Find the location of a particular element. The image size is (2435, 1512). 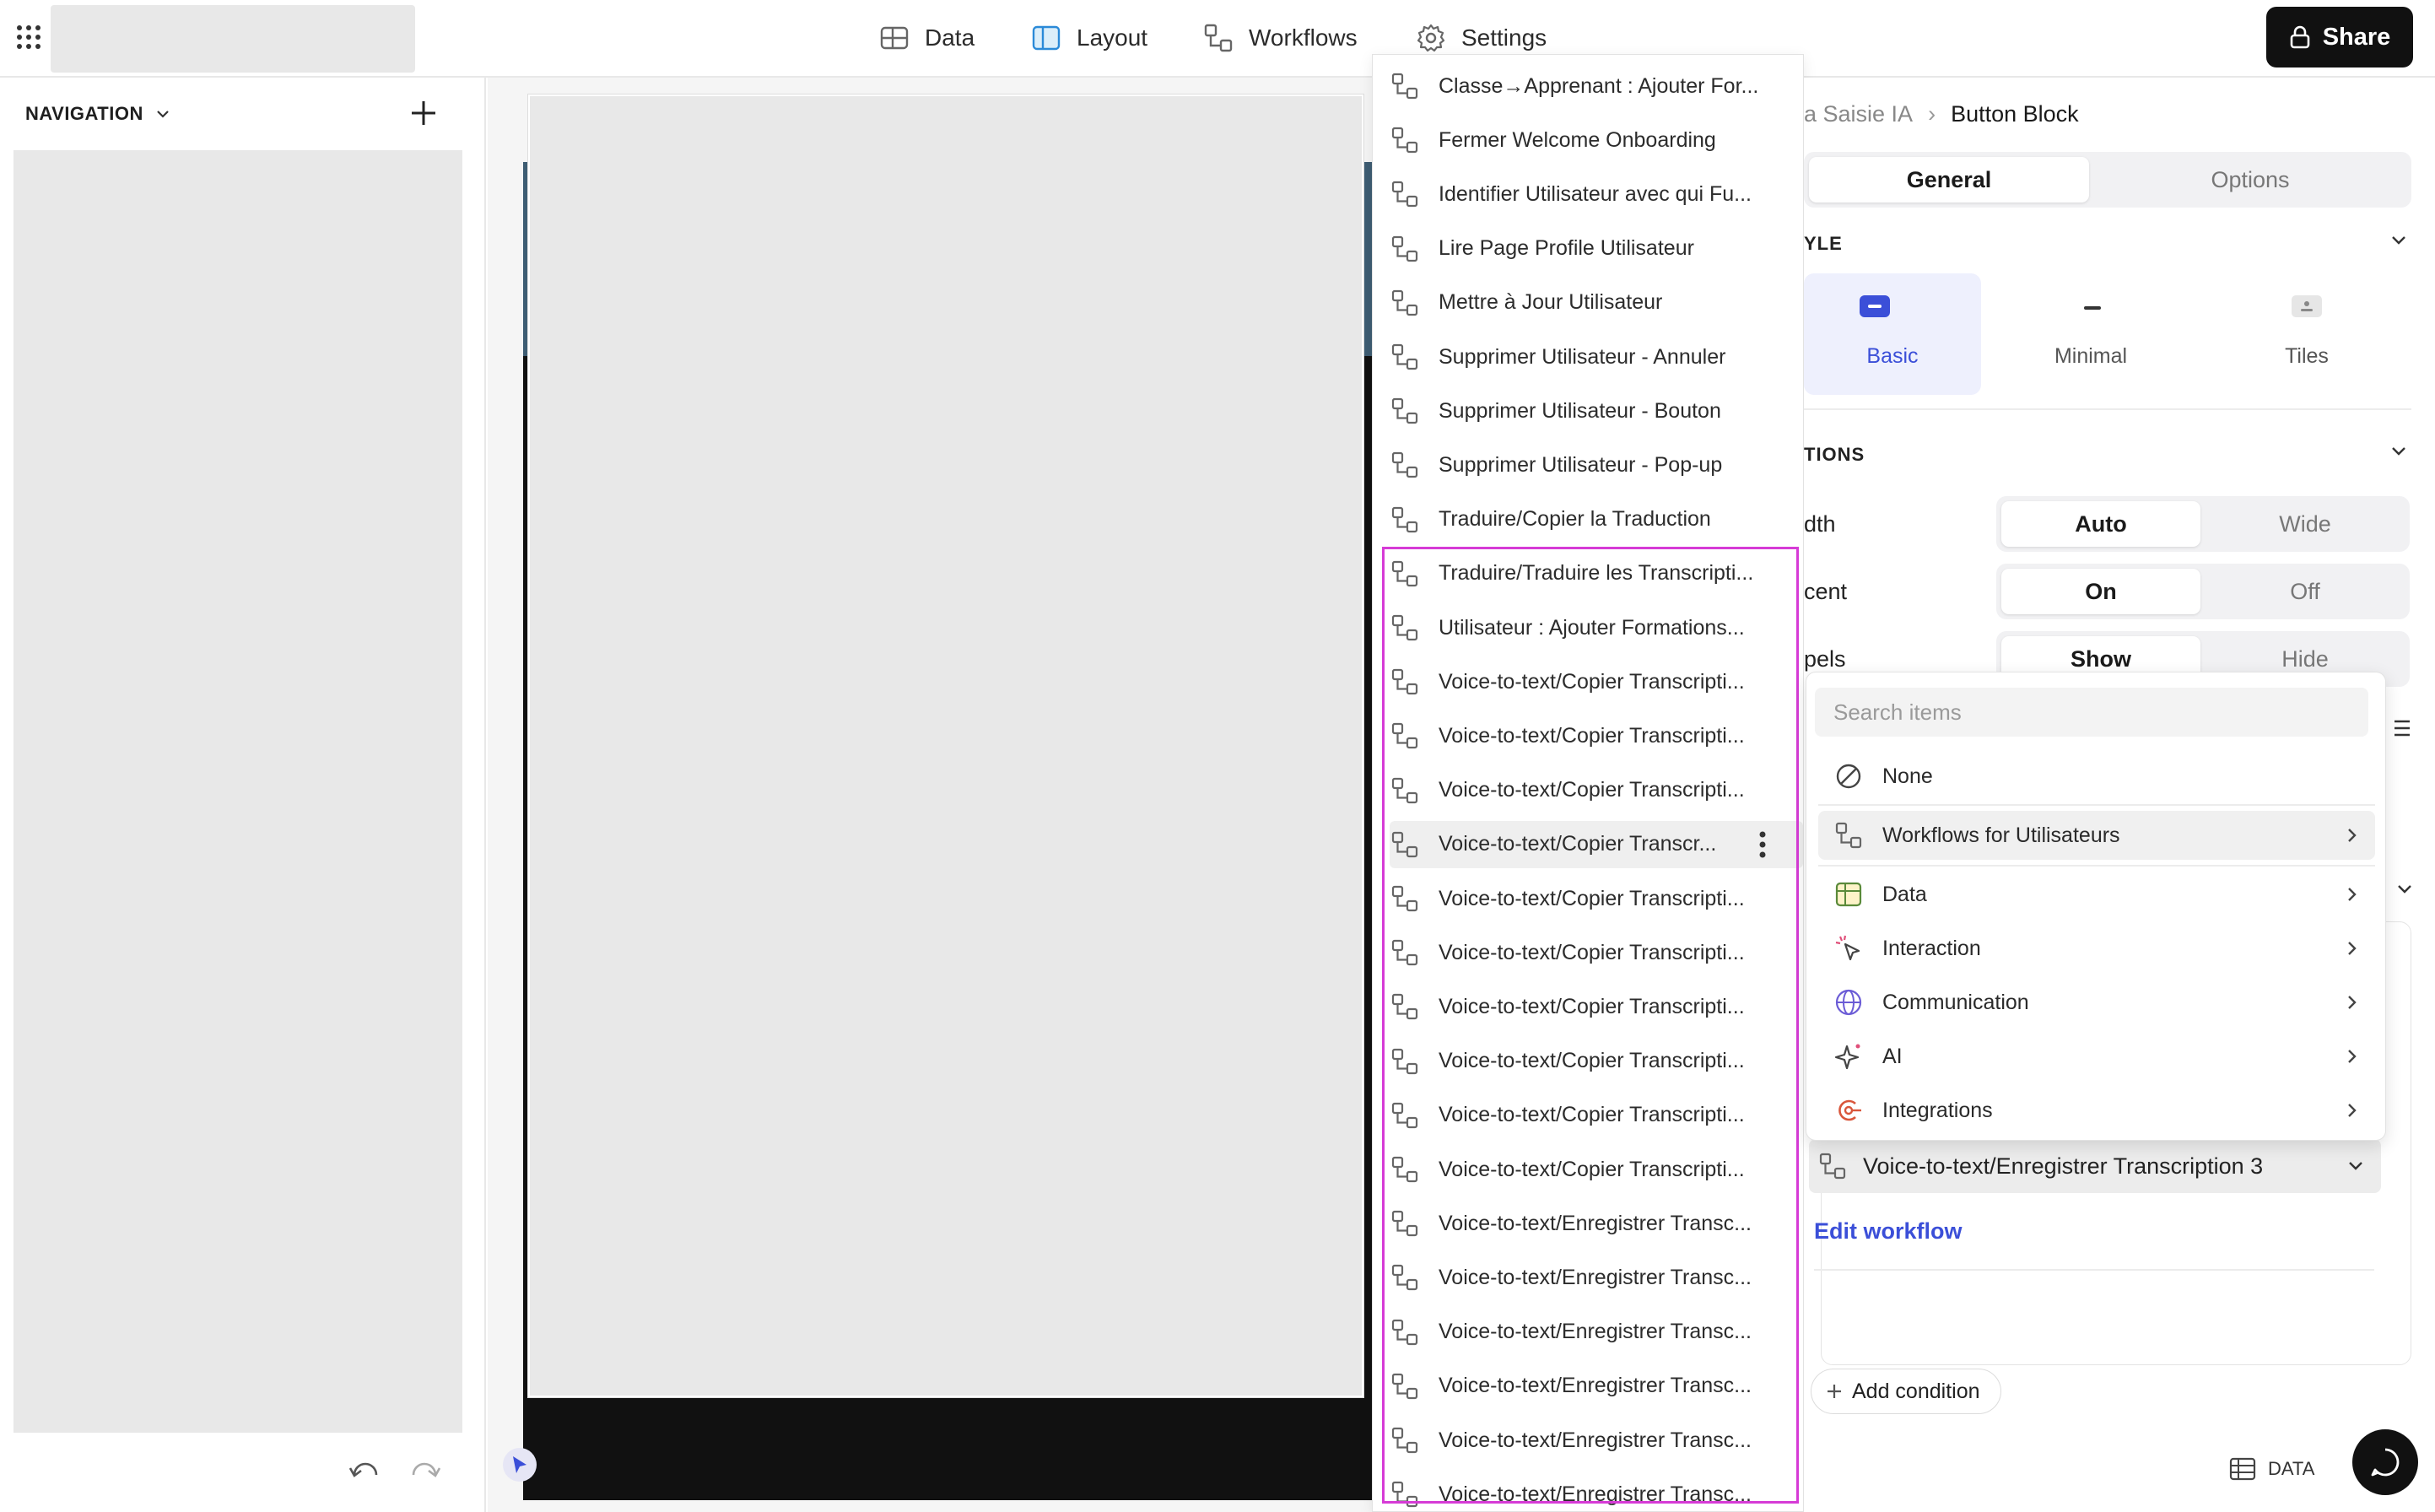

tab-options: Options is located at coordinates (2250, 179).